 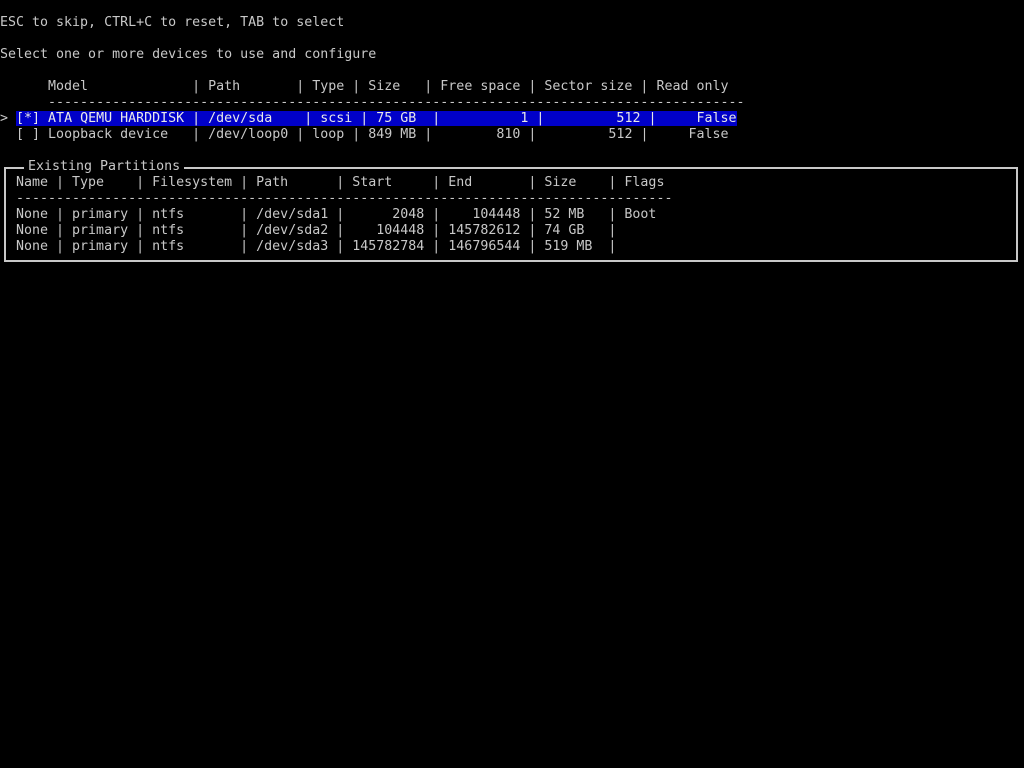 I want to click on row-cursor, so click(x=8, y=134).